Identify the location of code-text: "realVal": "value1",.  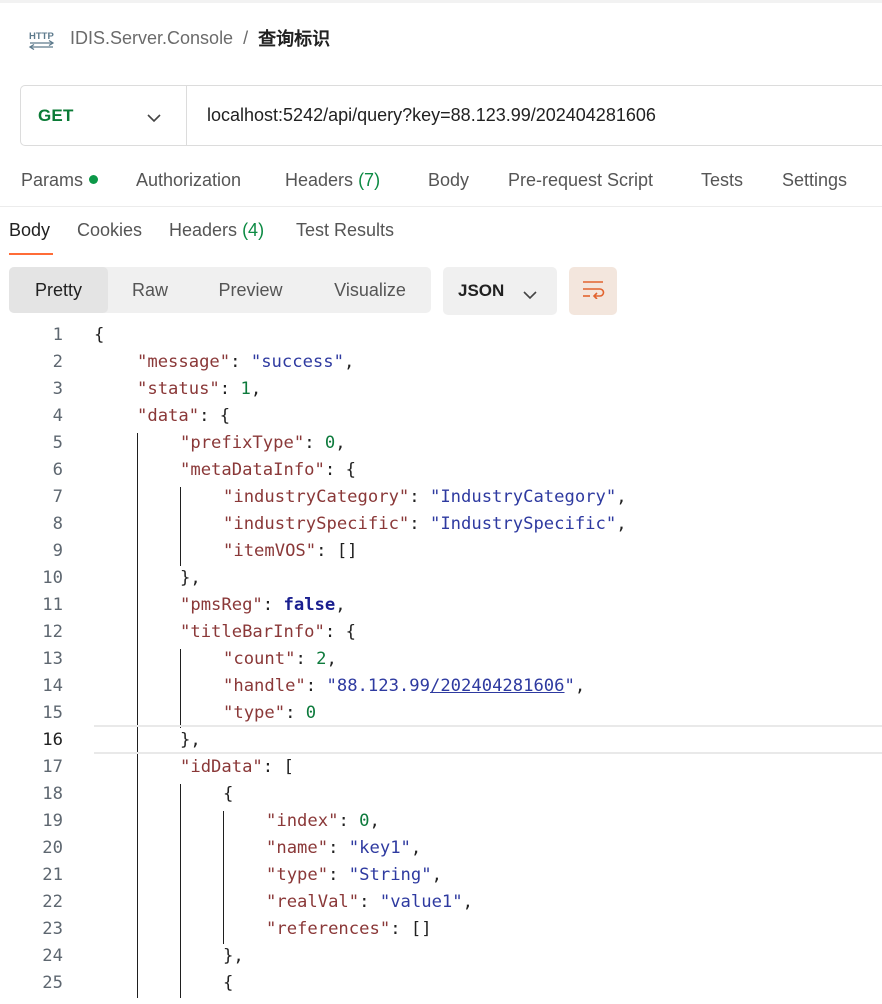
(369, 902).